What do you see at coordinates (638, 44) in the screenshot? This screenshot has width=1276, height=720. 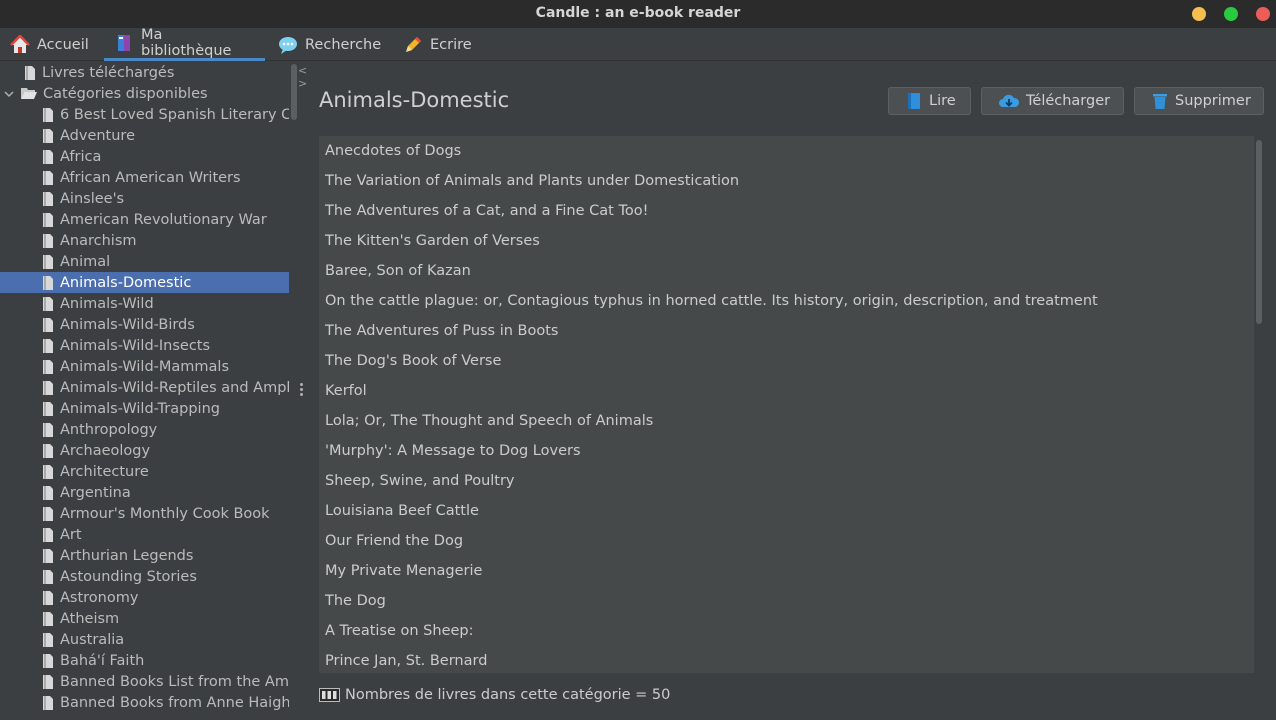 I see `tab-bar: Accueil Ma bibliothèque Recherche Ecrire` at bounding box center [638, 44].